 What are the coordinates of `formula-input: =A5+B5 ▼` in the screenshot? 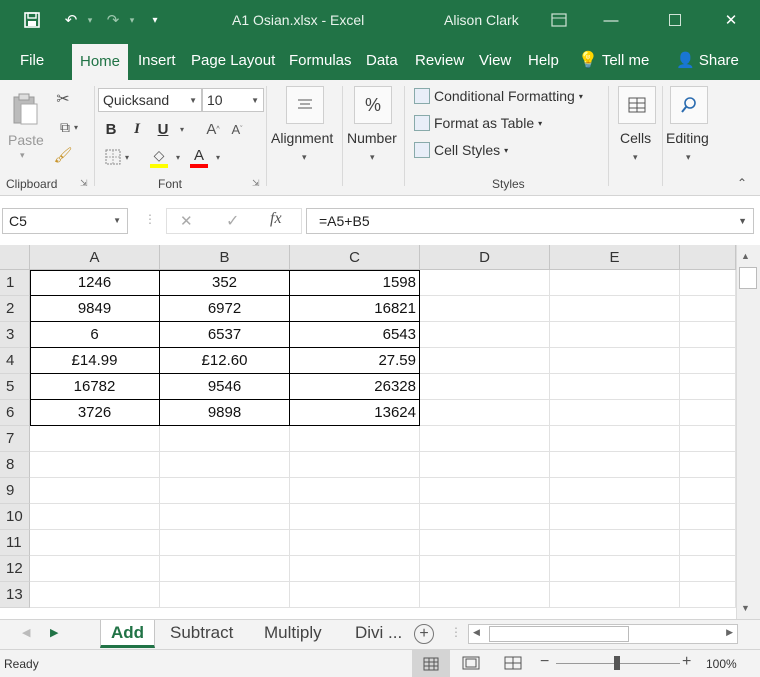 It's located at (530, 221).